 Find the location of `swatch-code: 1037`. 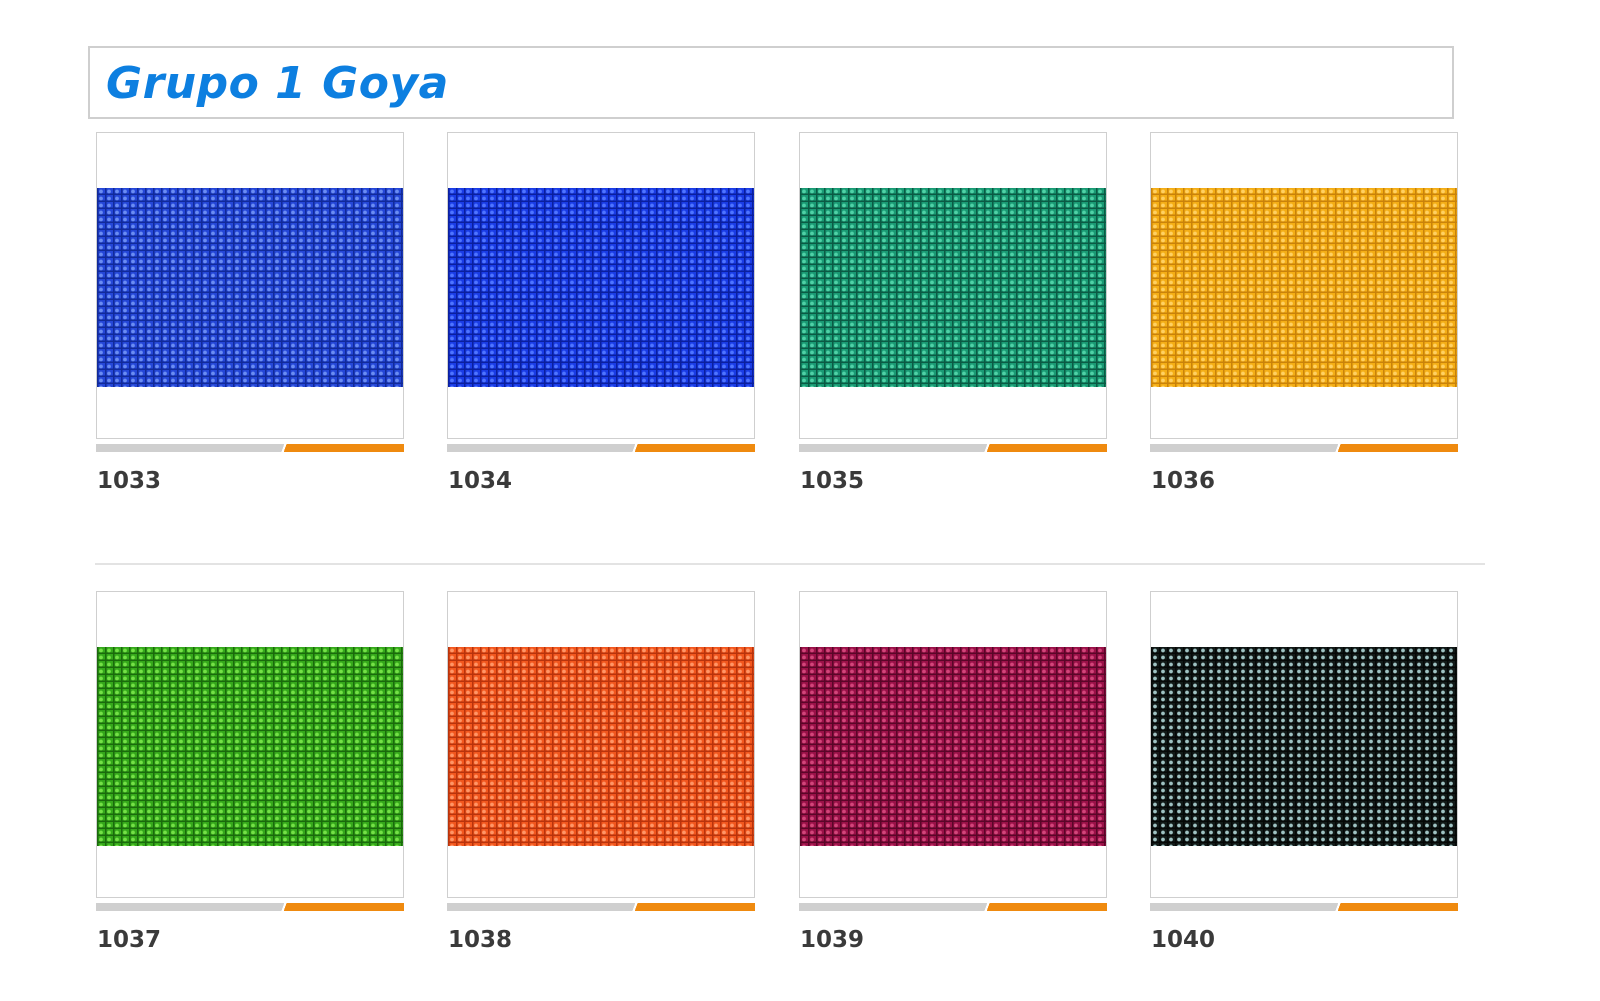

swatch-code: 1037 is located at coordinates (129, 940).